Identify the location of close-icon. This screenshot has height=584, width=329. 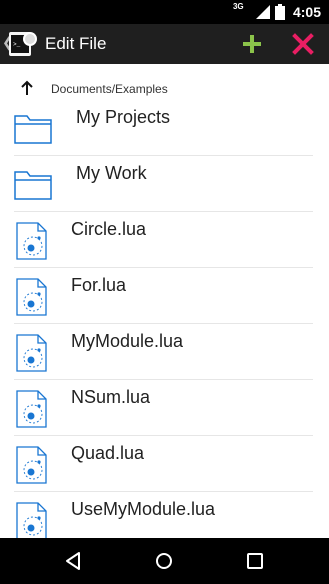
(303, 44).